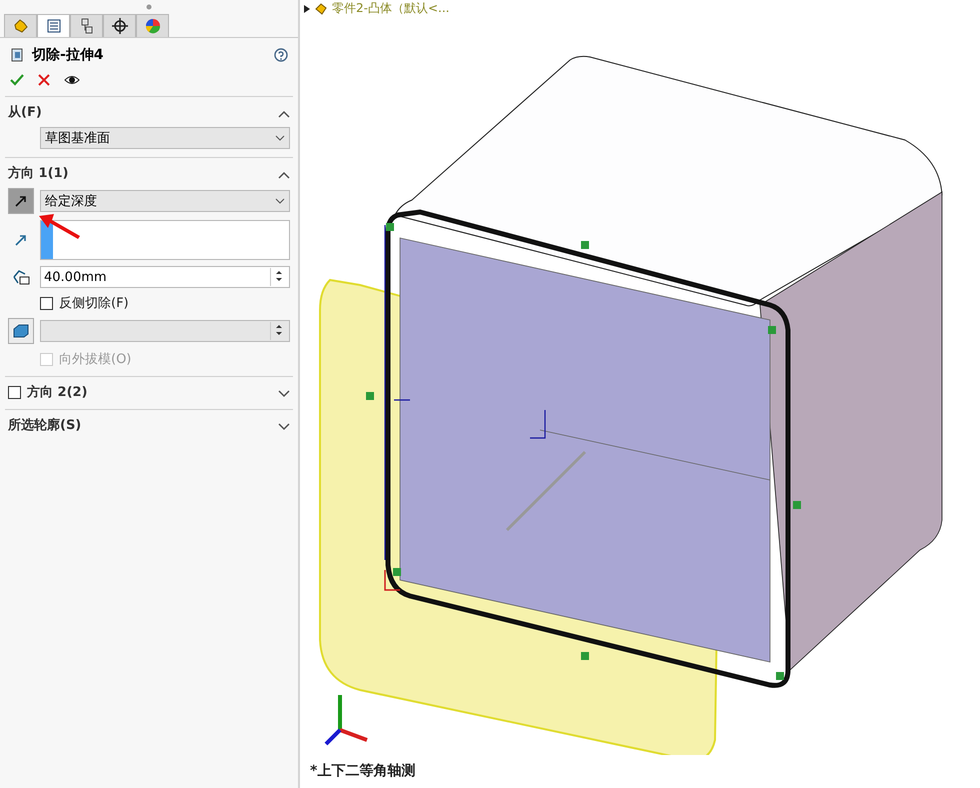 The image size is (980, 788). What do you see at coordinates (68, 55) in the screenshot?
I see `feature-title: 切除-拉伸4` at bounding box center [68, 55].